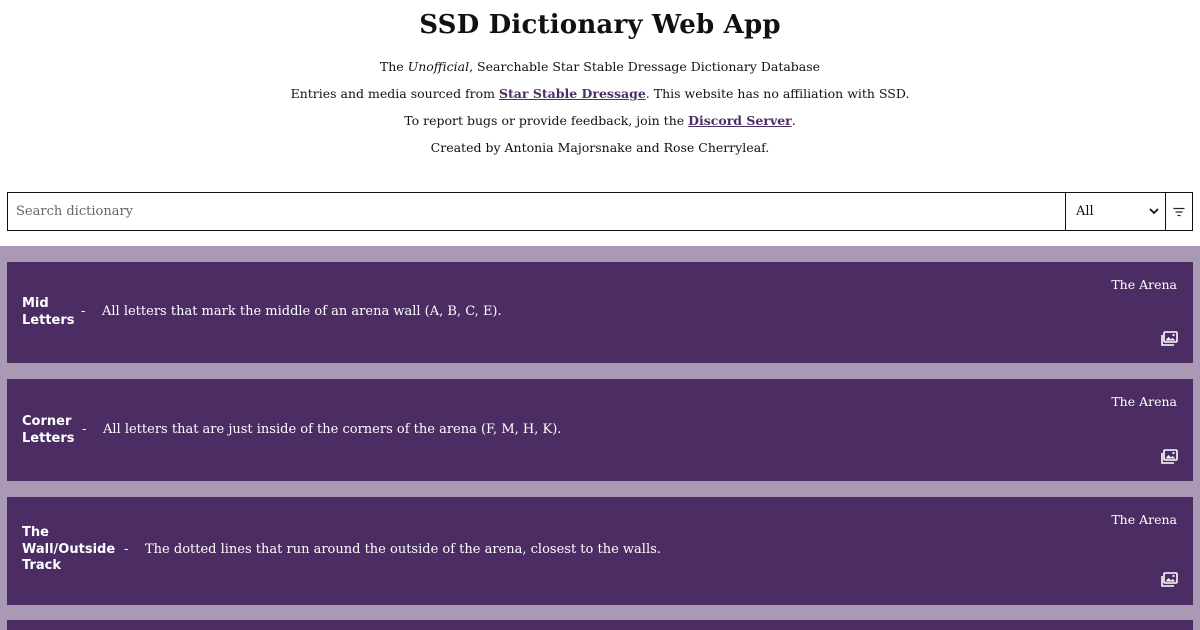 The width and height of the screenshot is (1200, 630). Describe the element at coordinates (35, 532) in the screenshot. I see `entry-term-line: The` at that location.